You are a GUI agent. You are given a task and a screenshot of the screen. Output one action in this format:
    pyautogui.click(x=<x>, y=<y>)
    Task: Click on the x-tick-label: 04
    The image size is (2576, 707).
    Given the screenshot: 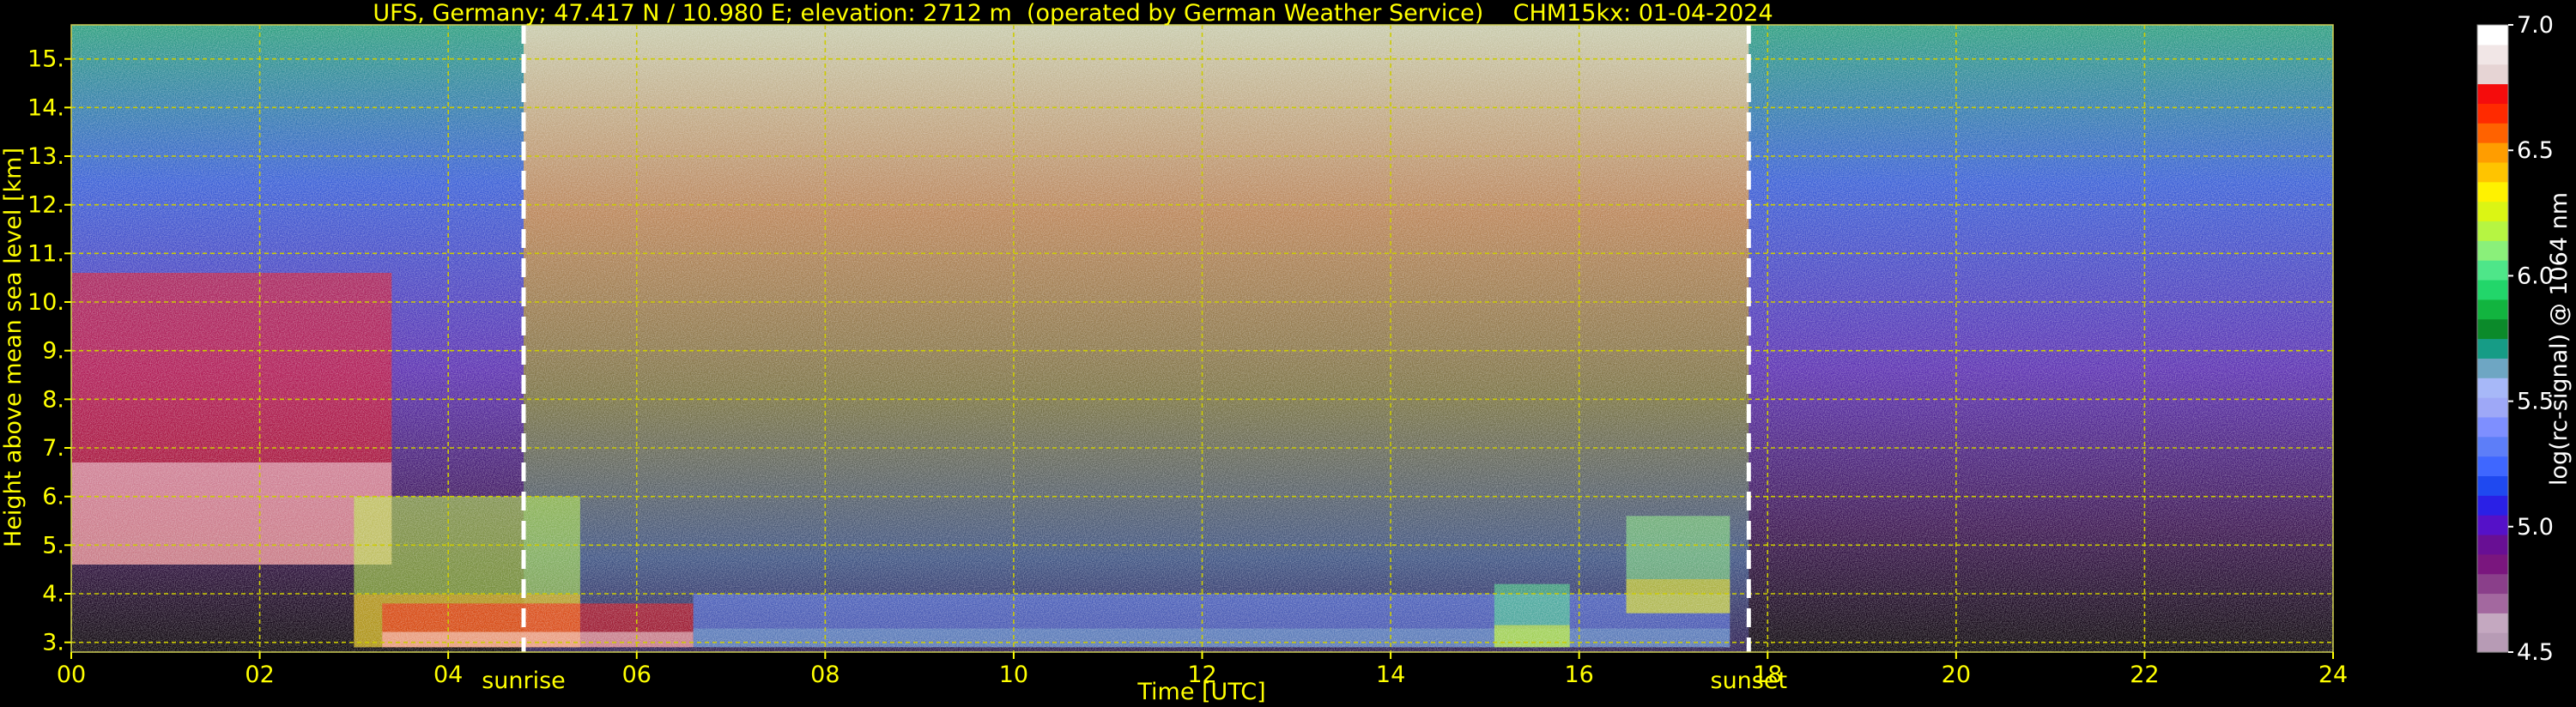 What is the action you would take?
    pyautogui.click(x=448, y=675)
    